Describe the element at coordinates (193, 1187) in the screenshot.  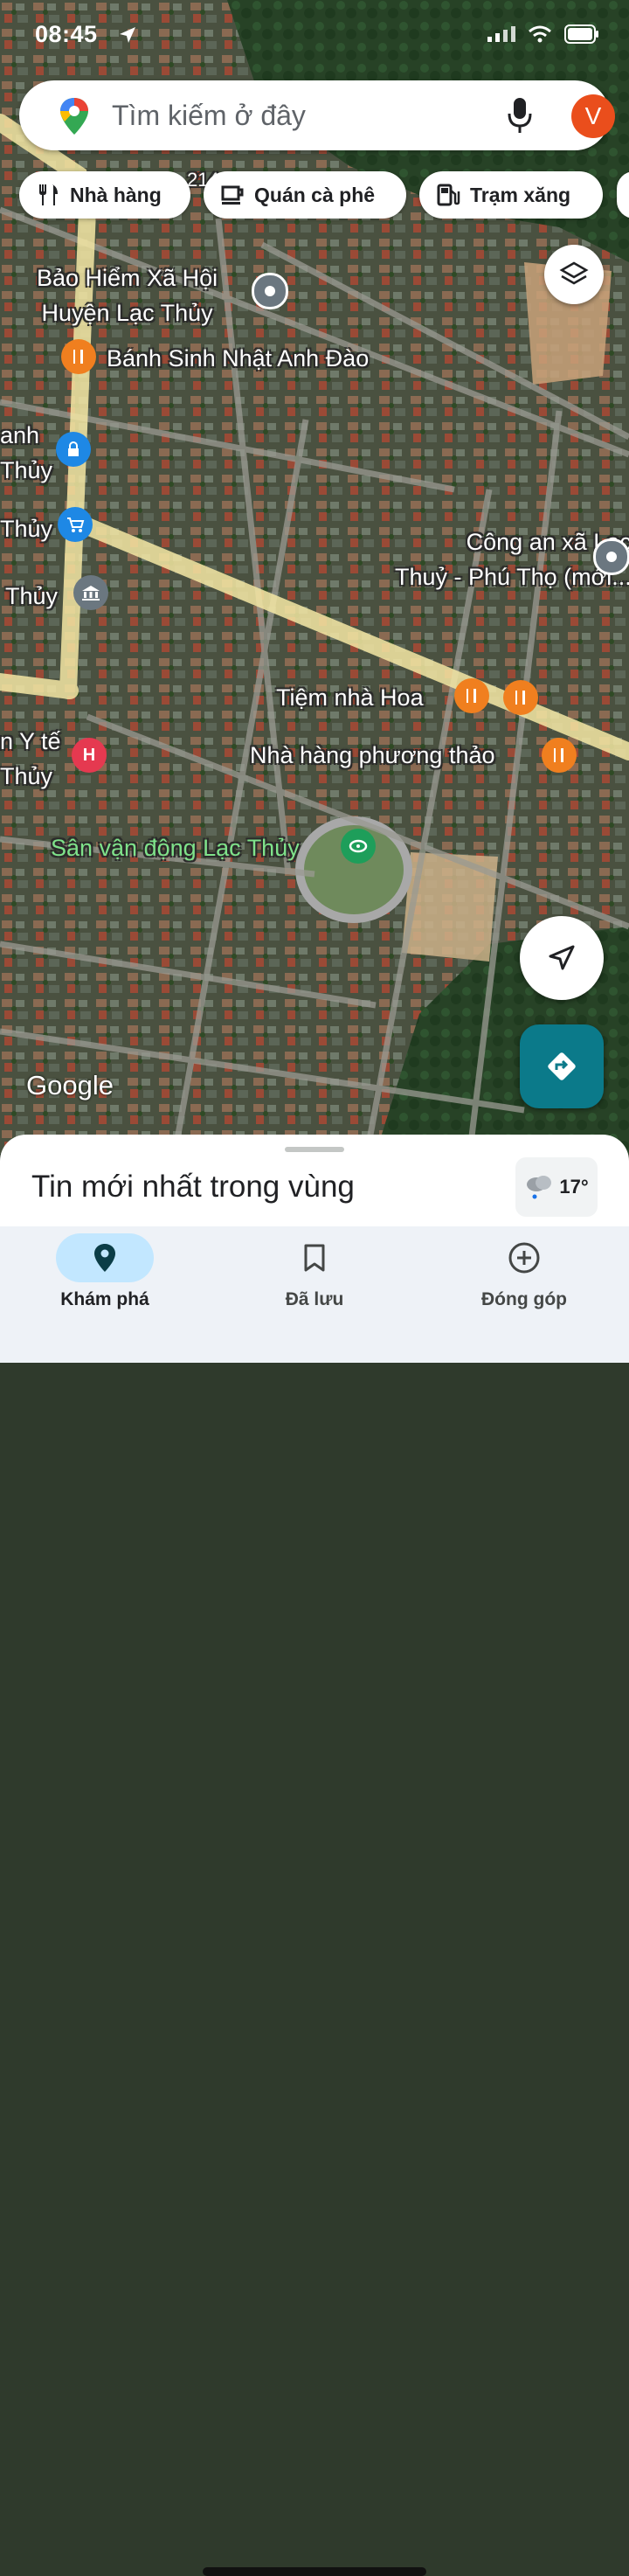
I see `sheet-title: Tin mới nhất trong vùng` at that location.